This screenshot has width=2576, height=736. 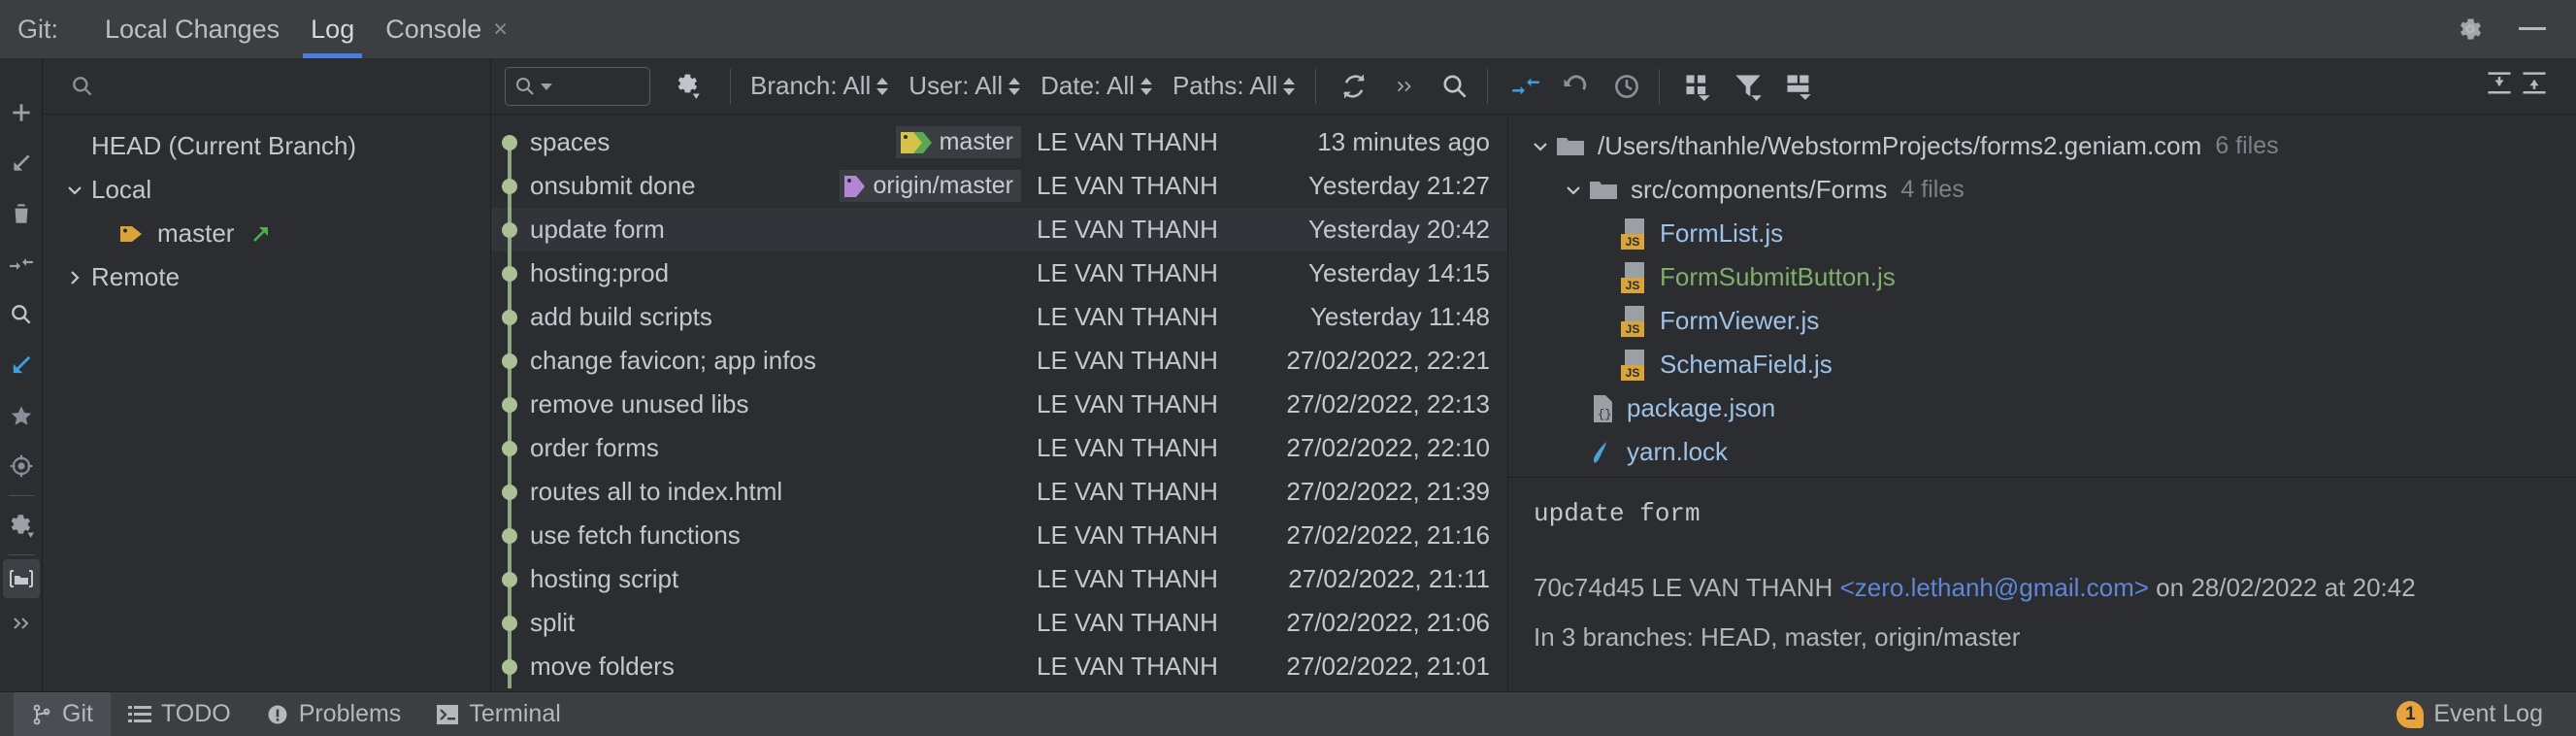 I want to click on plus-icon, so click(x=21, y=112).